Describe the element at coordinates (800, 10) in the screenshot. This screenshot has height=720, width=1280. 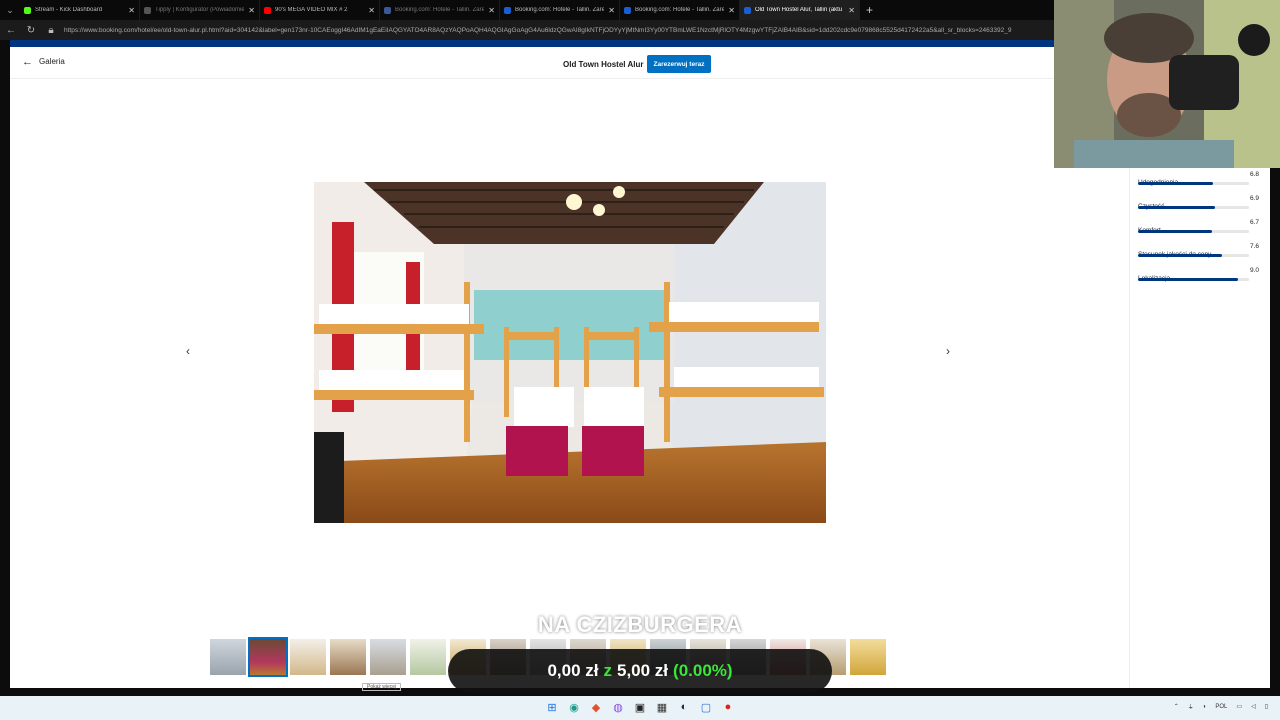
I see `browser-tab-active: Old Town Hostel Alur, Tallin (aktu ✕` at that location.